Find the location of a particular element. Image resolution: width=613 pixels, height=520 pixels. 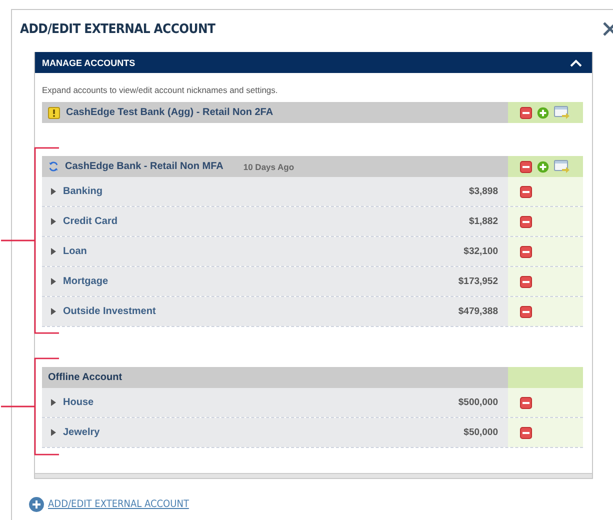

account-name: Banking is located at coordinates (82, 191).